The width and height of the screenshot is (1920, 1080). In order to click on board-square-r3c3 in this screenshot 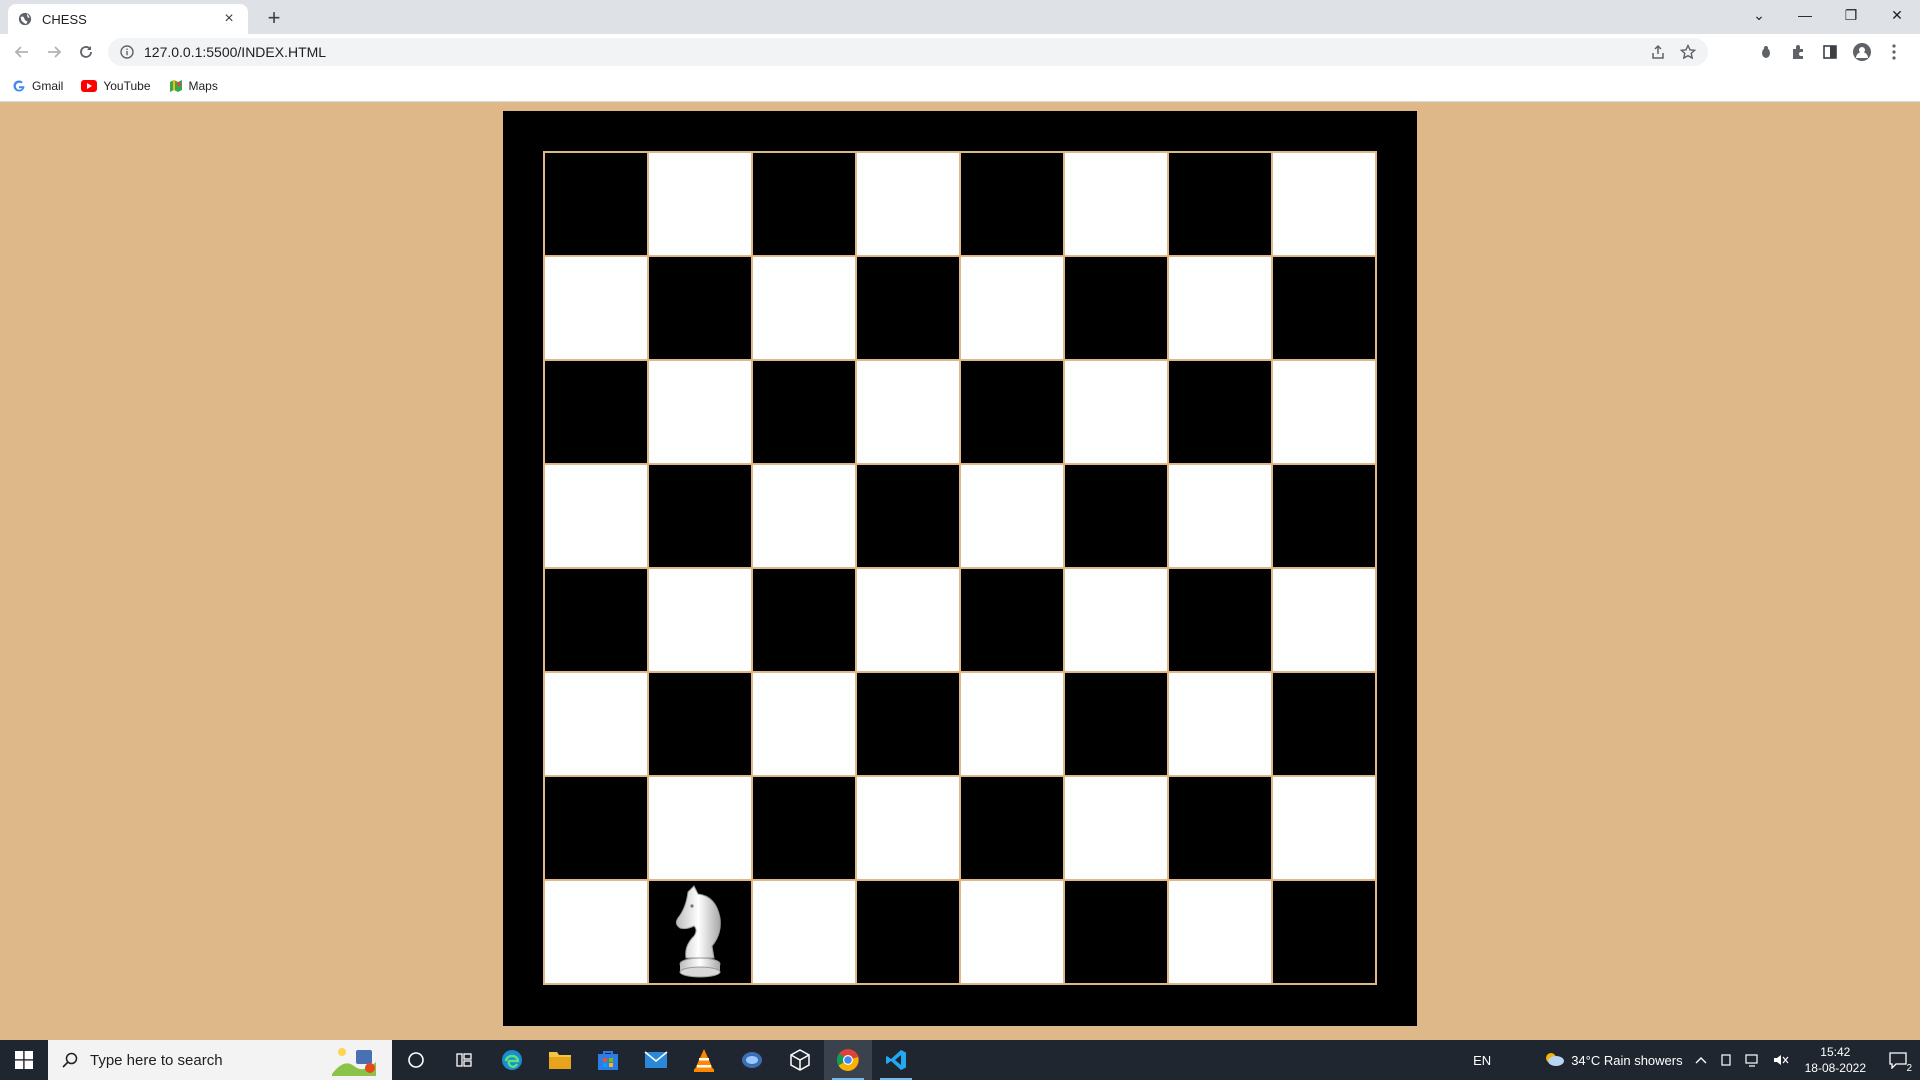, I will do `click(804, 412)`.